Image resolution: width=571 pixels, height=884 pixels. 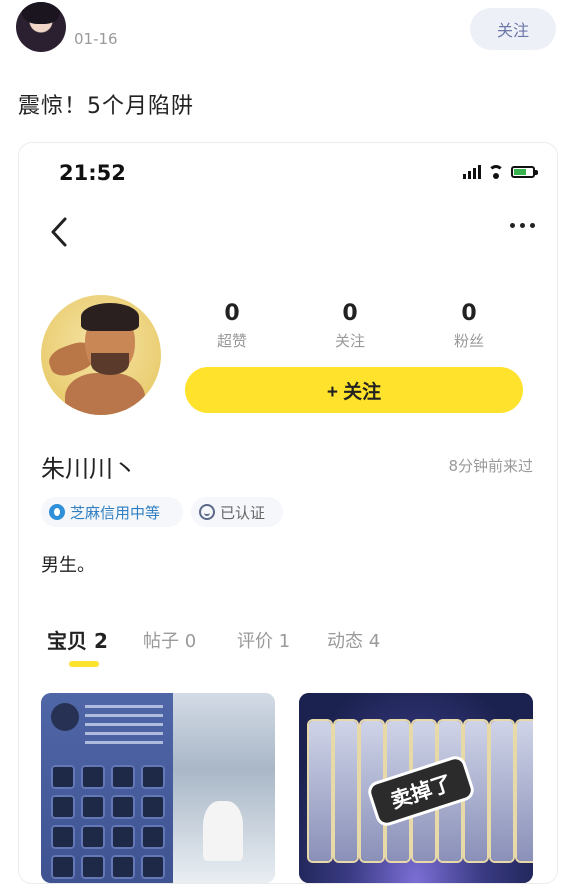 I want to click on stat-likes: 0 超赞, so click(x=232, y=326).